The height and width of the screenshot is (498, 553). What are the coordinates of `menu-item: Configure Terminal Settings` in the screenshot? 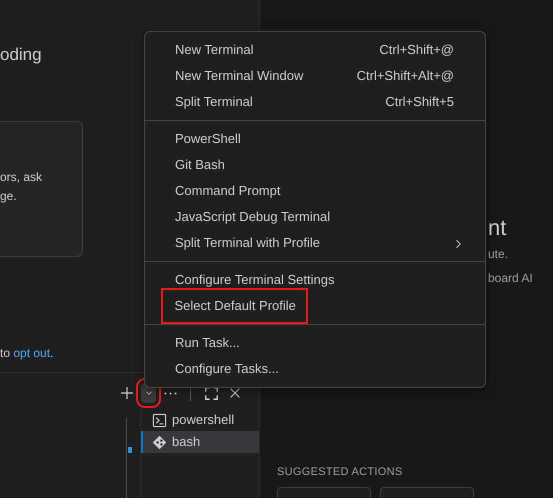 It's located at (254, 280).